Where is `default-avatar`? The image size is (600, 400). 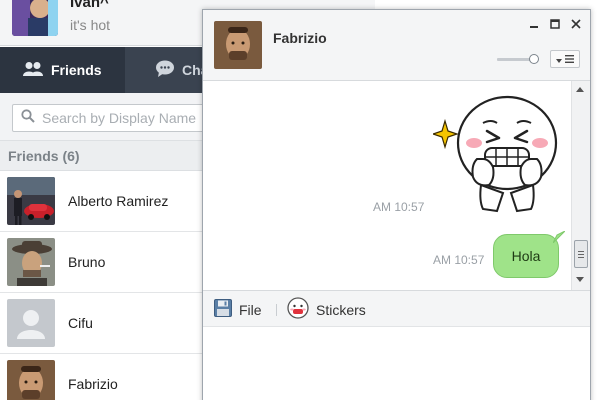 default-avatar is located at coordinates (31, 323).